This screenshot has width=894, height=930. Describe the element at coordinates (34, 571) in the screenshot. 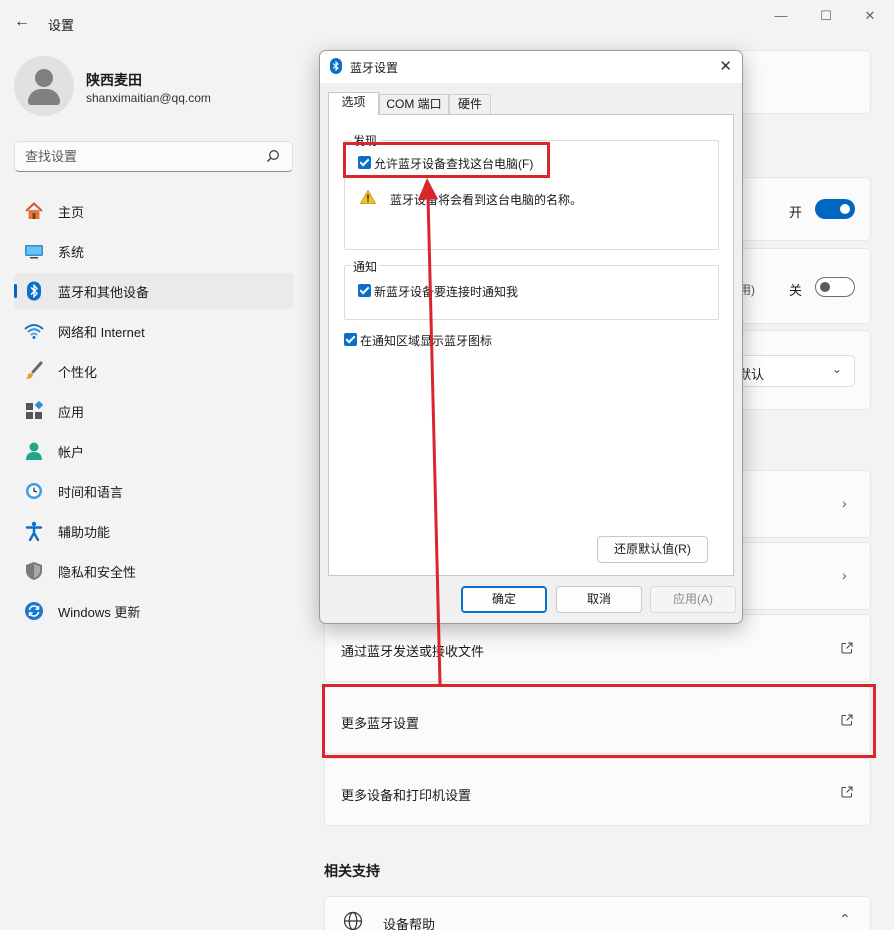

I see `shield-icon` at that location.